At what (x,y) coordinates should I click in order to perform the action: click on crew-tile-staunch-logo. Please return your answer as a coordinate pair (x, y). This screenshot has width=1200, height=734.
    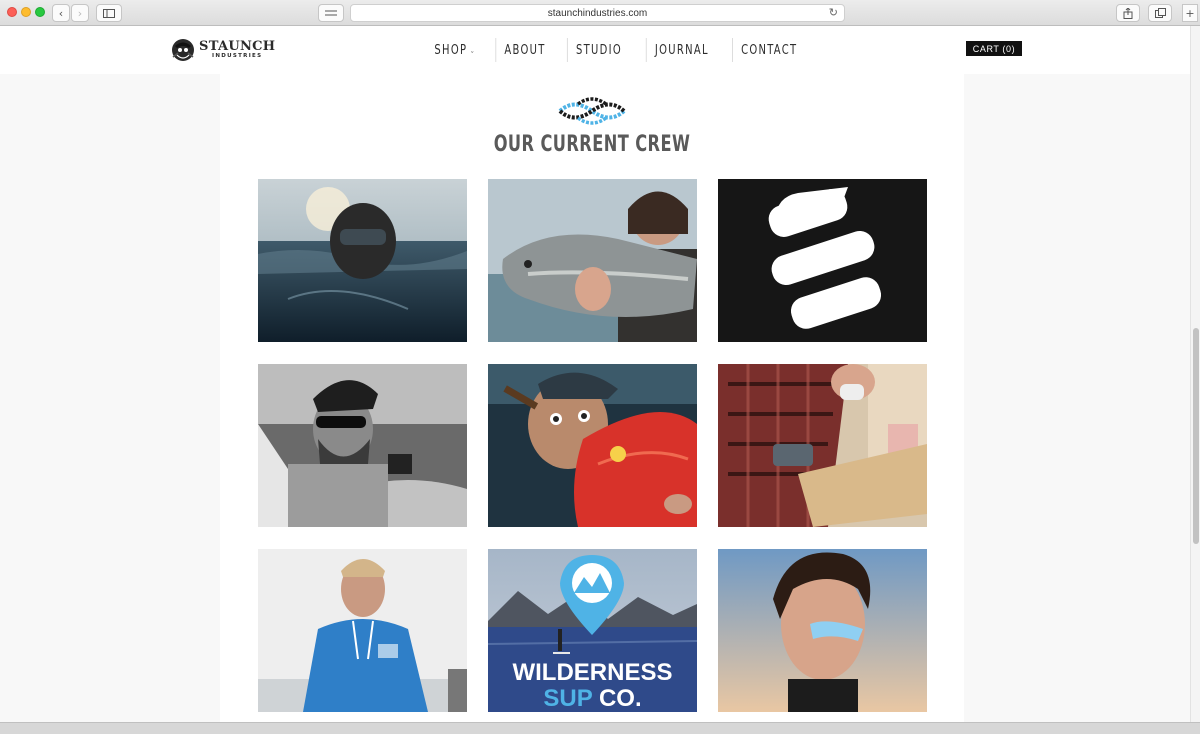
    Looking at the image, I should click on (822, 260).